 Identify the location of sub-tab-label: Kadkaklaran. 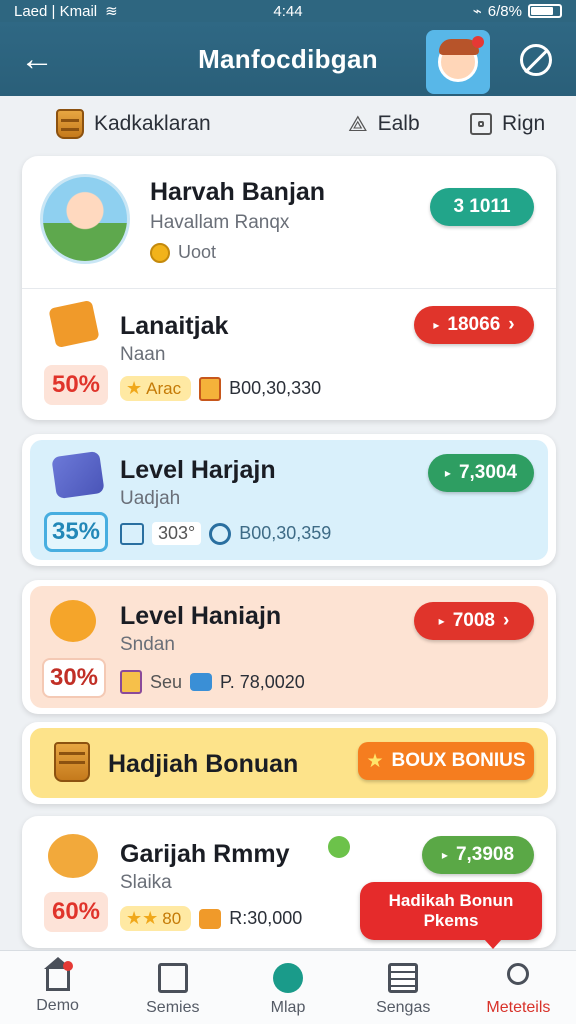
(152, 123).